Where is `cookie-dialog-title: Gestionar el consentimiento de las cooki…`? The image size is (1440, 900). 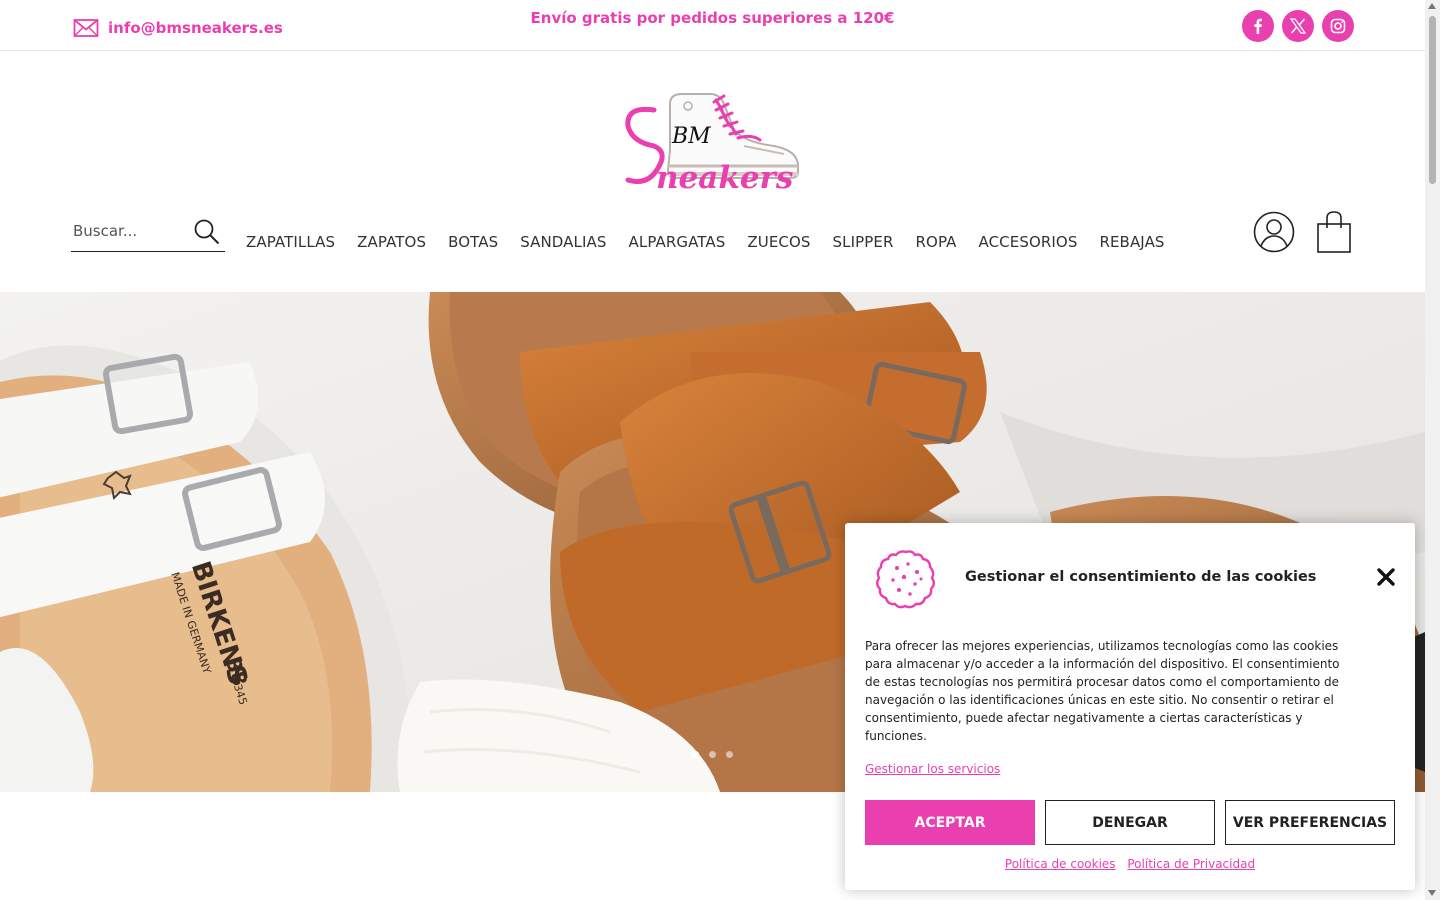
cookie-dialog-title: Gestionar el consentimiento de las cooki… is located at coordinates (1141, 577).